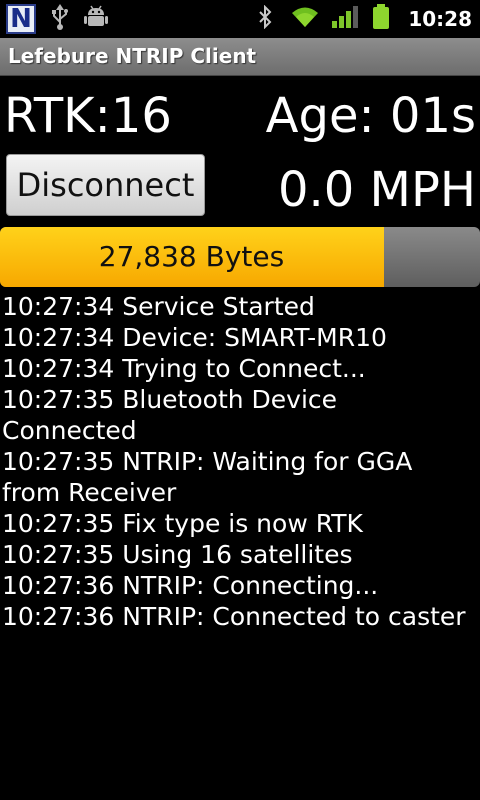 This screenshot has height=800, width=480. I want to click on log-entry: 10:27:35 Using 16 satellites, so click(177, 554).